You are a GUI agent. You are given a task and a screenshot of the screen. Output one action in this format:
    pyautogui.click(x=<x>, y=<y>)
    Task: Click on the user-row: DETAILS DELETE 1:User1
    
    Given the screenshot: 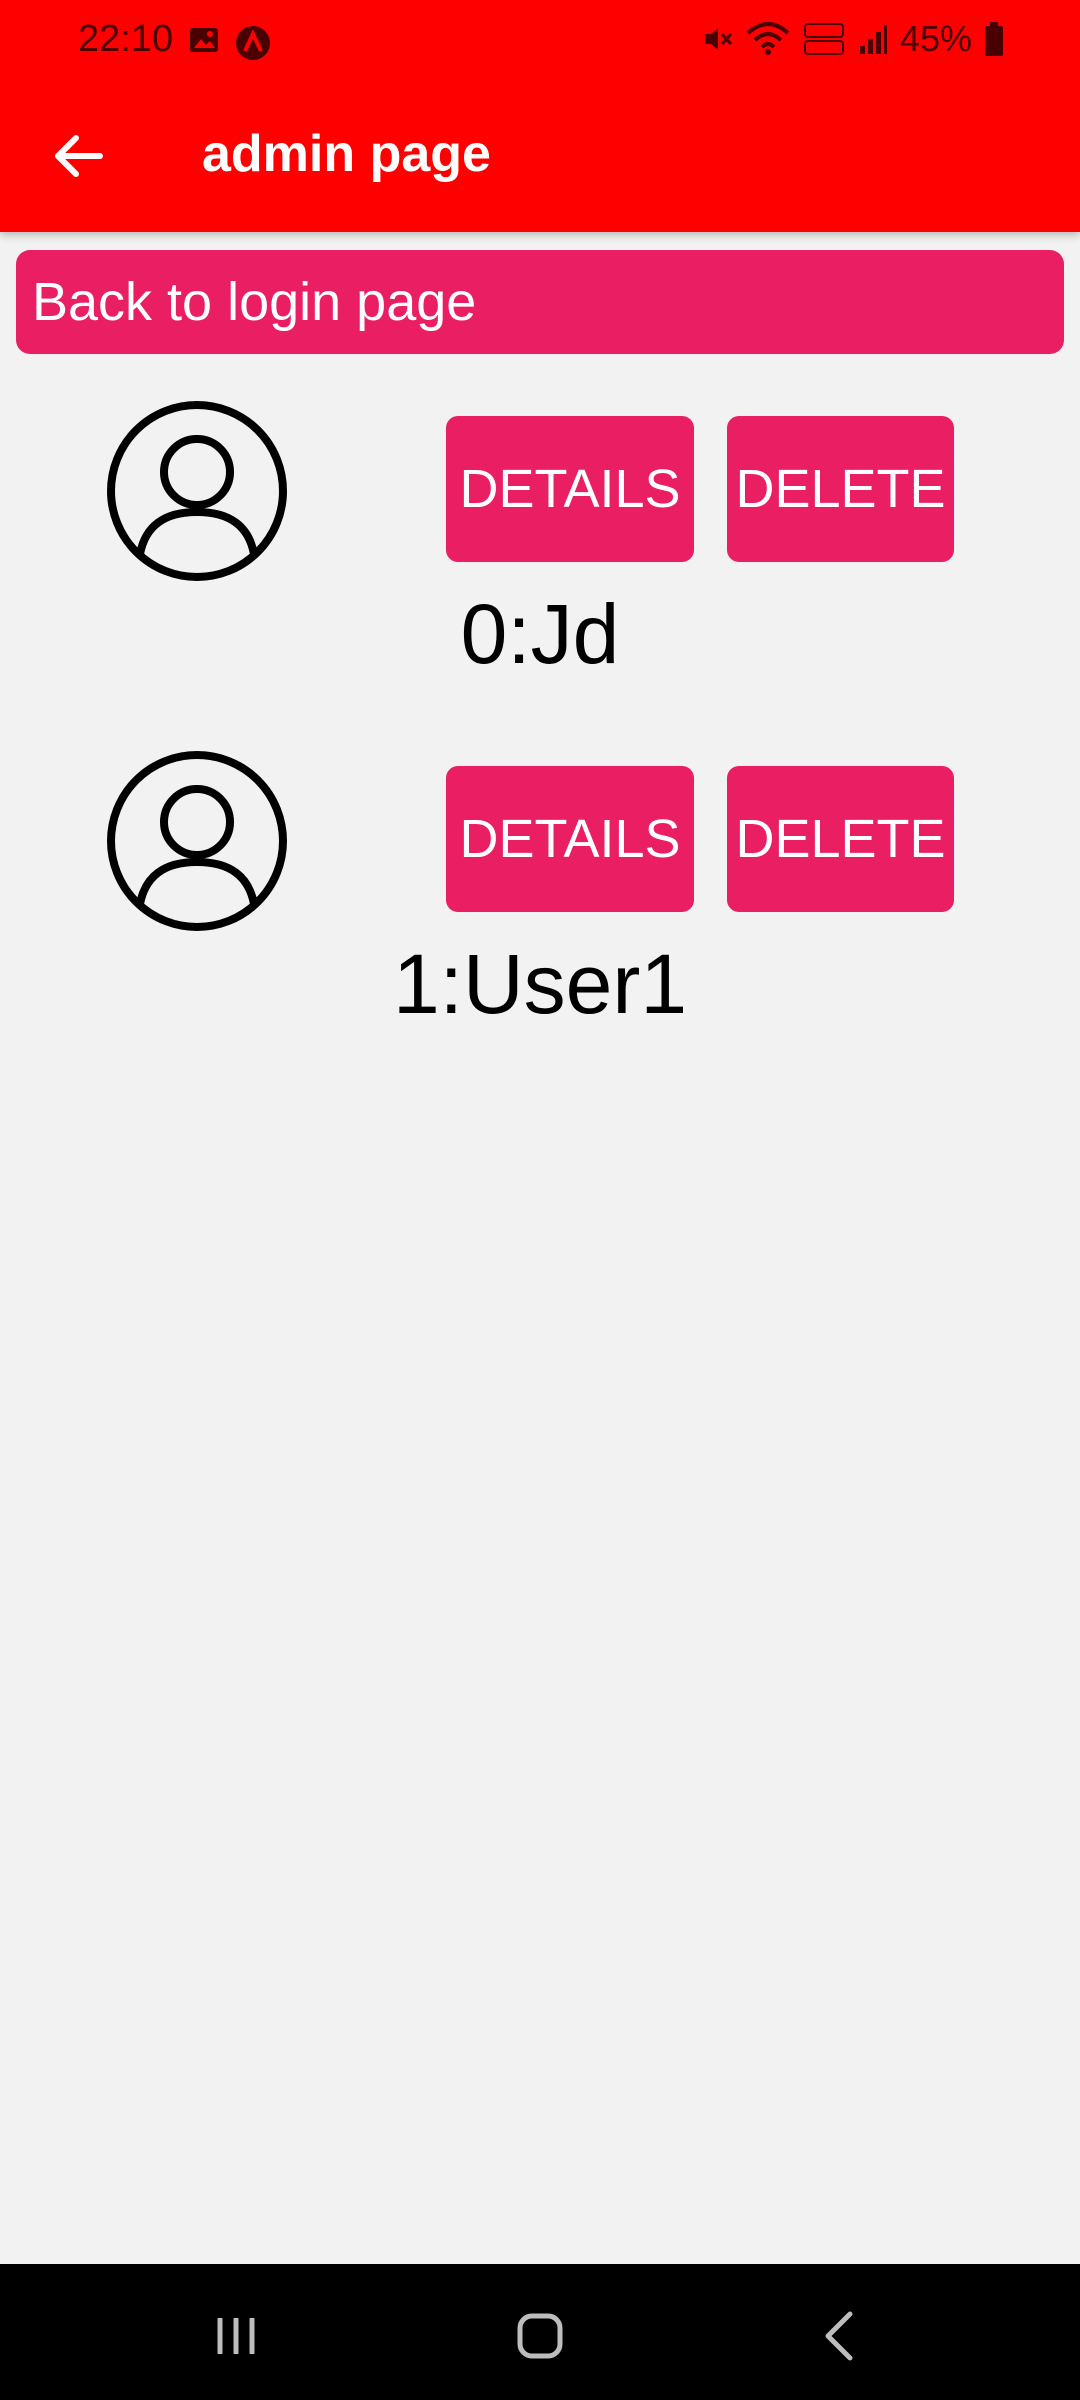 What is the action you would take?
    pyautogui.click(x=540, y=910)
    